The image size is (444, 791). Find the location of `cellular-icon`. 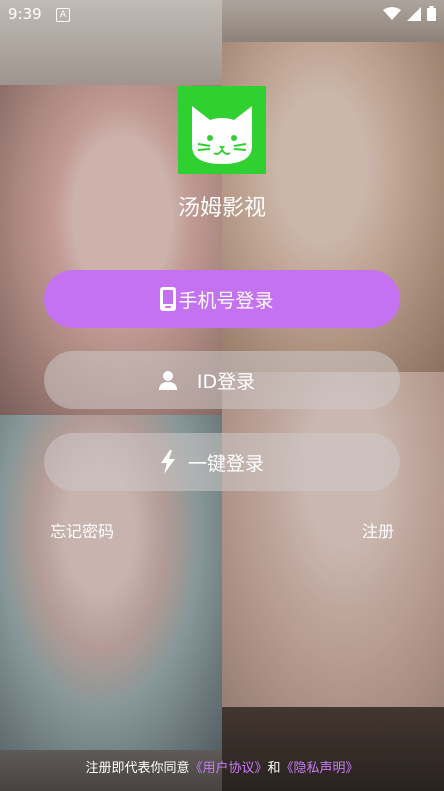

cellular-icon is located at coordinates (414, 13).